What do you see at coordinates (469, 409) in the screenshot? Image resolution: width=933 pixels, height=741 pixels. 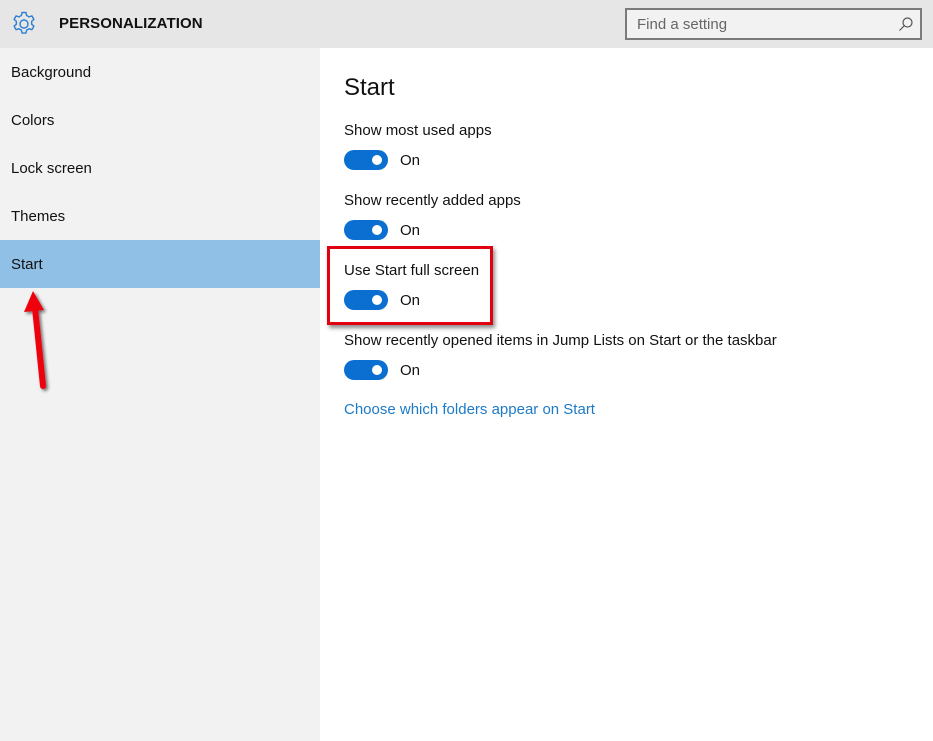 I see `choose-folders-link: Choose which folders appear on Start` at bounding box center [469, 409].